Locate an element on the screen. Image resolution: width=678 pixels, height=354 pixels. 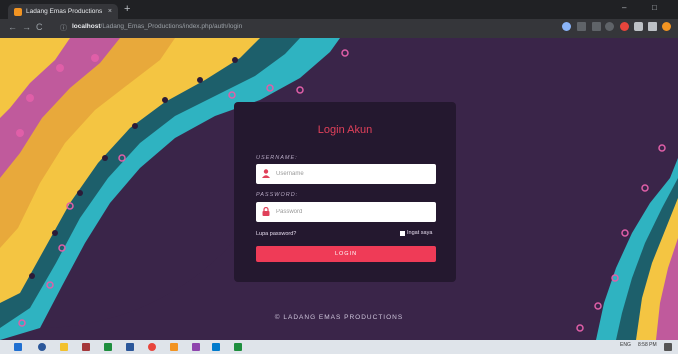
extension-red-icon is located at coordinates (624, 26).